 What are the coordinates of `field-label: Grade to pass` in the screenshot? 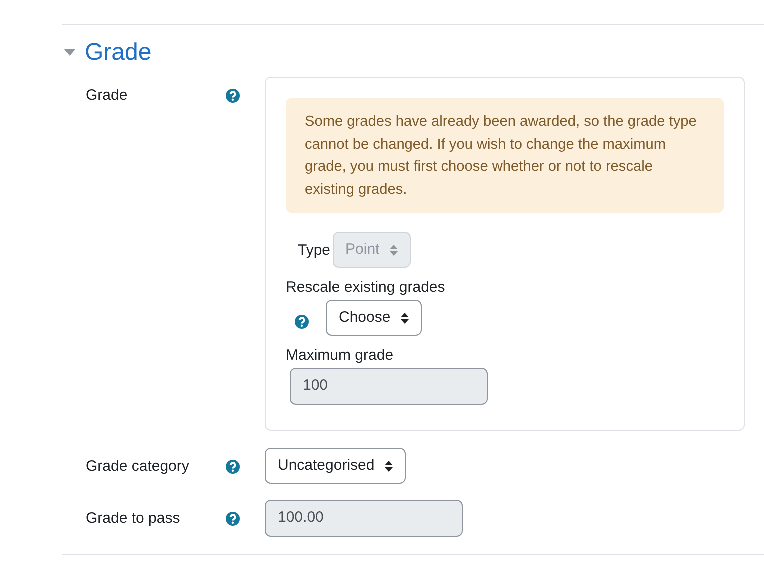 It's located at (133, 518).